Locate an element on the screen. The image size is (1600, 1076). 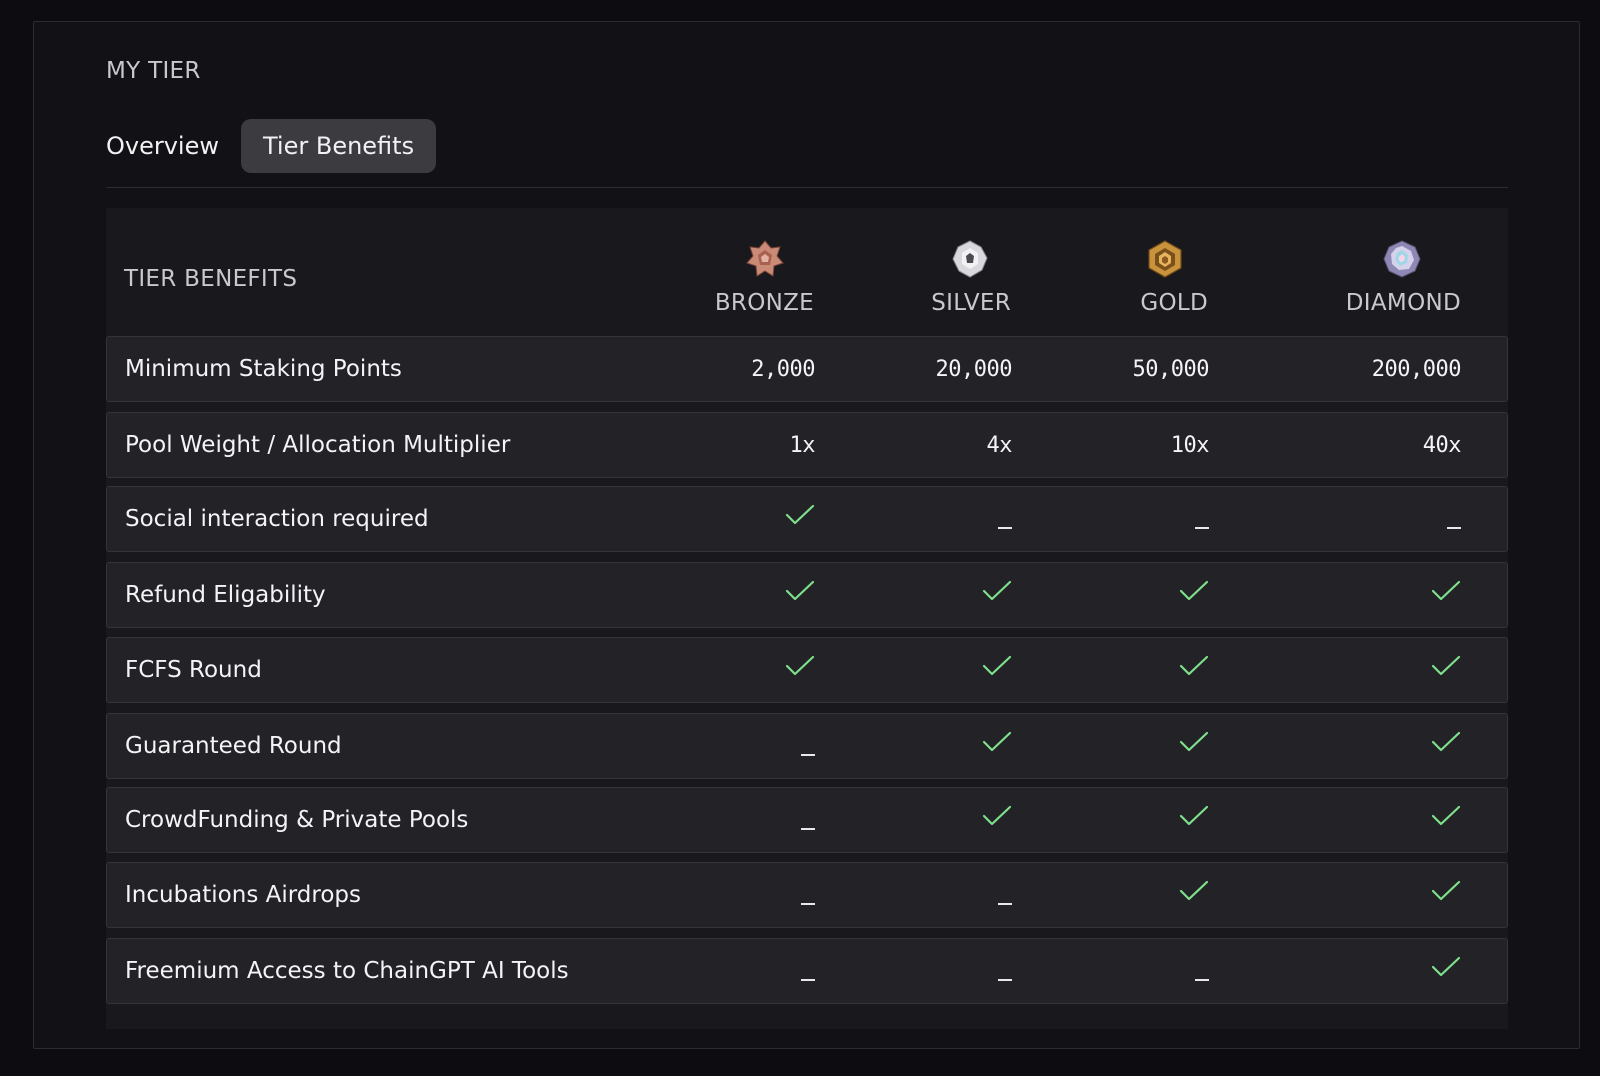
row-label: Minimum Staking Points is located at coordinates (263, 369).